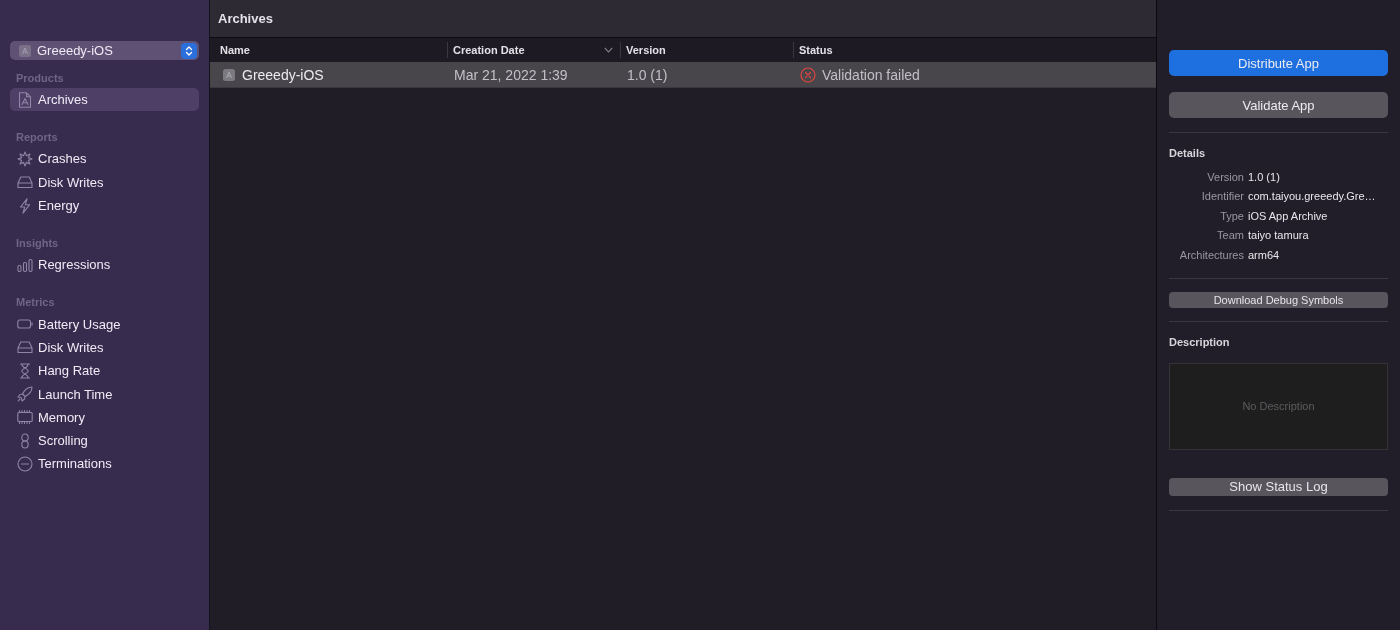 This screenshot has height=630, width=1400. Describe the element at coordinates (1279, 235) in the screenshot. I see `detail-value: taiyo tamura` at that location.